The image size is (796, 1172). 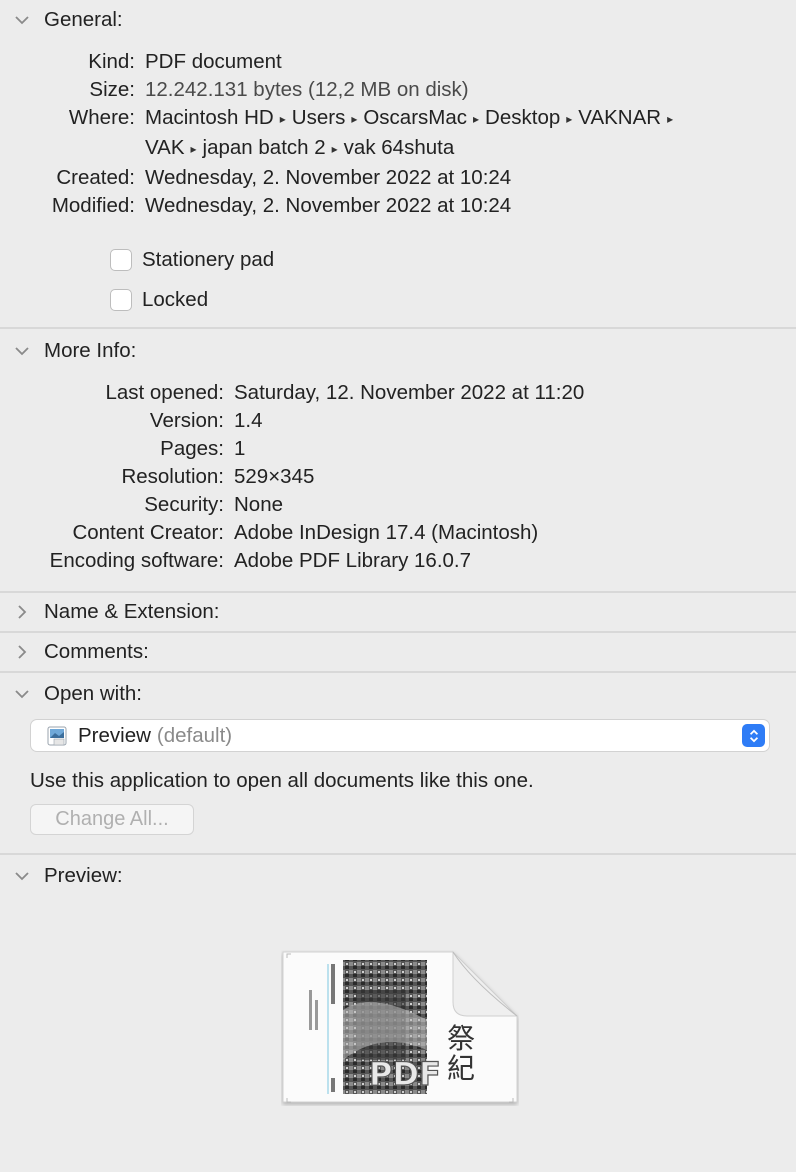 I want to click on name-extension-header: Name & Extension:, so click(x=398, y=612).